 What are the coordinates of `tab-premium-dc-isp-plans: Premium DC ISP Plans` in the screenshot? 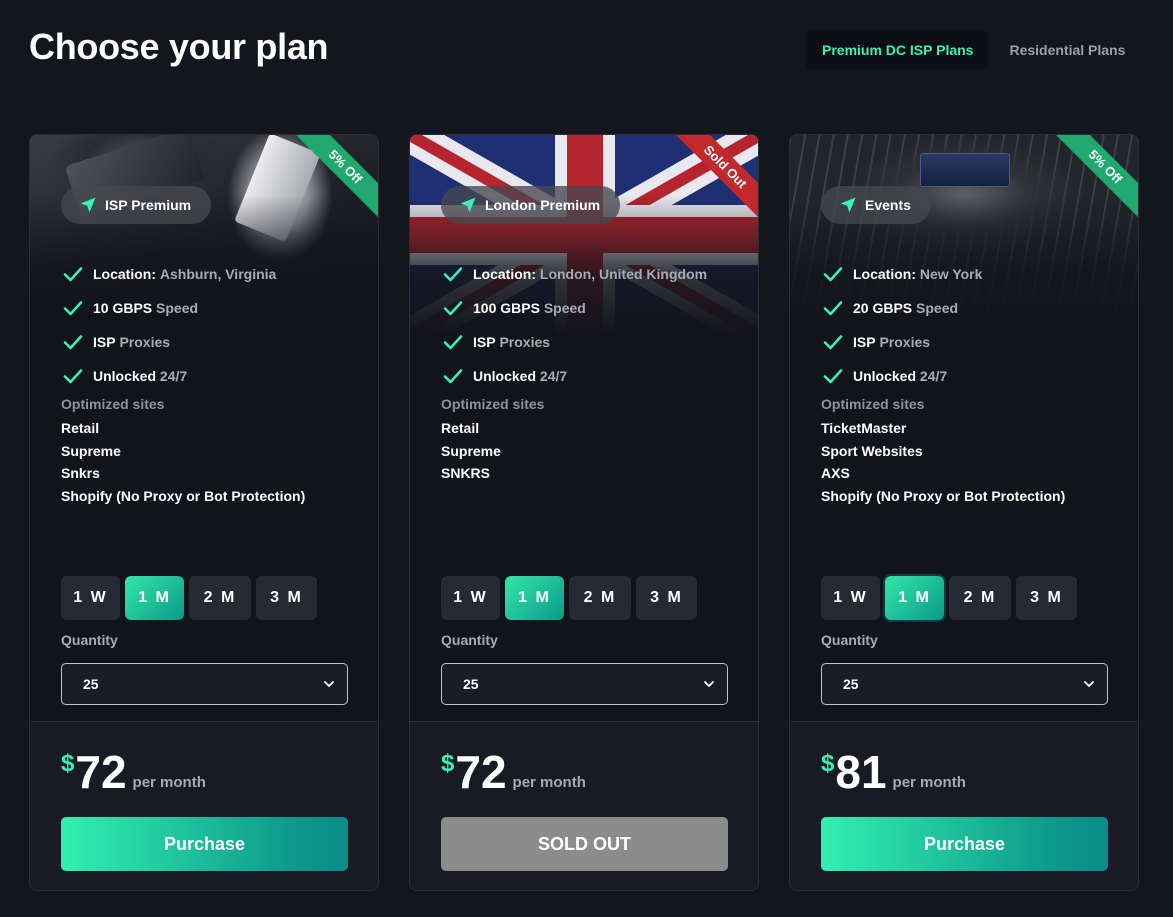 It's located at (898, 50).